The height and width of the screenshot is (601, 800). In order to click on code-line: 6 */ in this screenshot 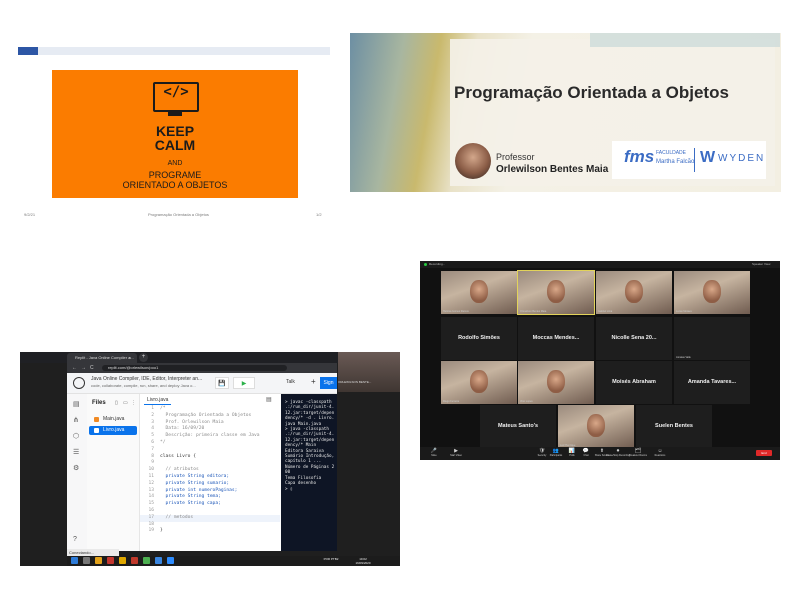, I will do `click(210, 443)`.